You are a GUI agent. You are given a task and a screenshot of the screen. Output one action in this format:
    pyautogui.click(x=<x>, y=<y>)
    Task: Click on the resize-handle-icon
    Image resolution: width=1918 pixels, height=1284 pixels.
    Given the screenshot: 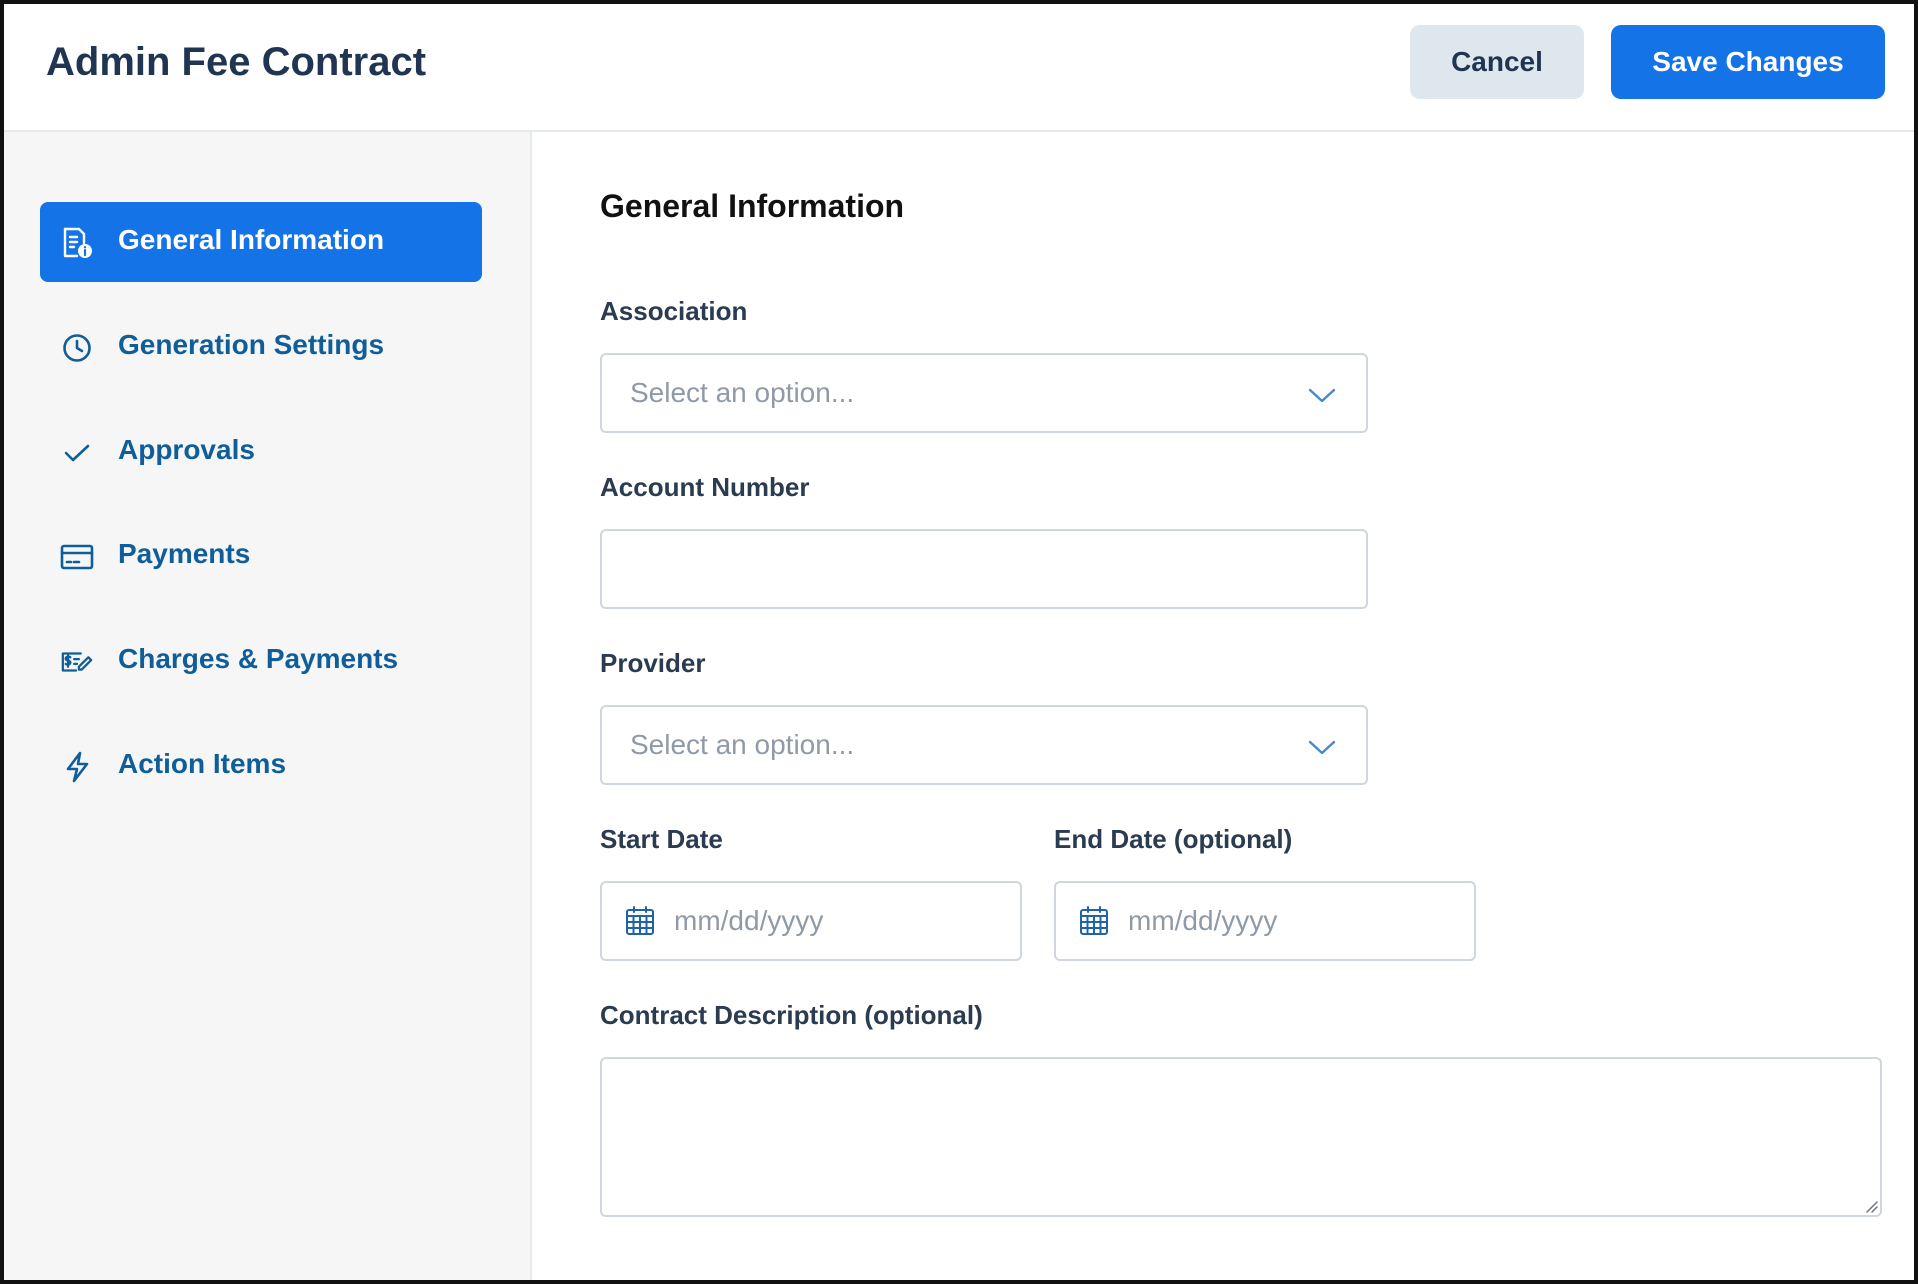 What is the action you would take?
    pyautogui.click(x=1871, y=1206)
    